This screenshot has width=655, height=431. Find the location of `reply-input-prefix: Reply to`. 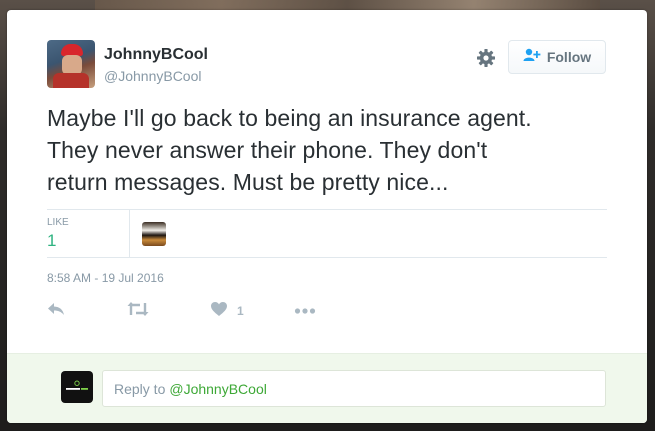

reply-input-prefix: Reply to is located at coordinates (140, 388).